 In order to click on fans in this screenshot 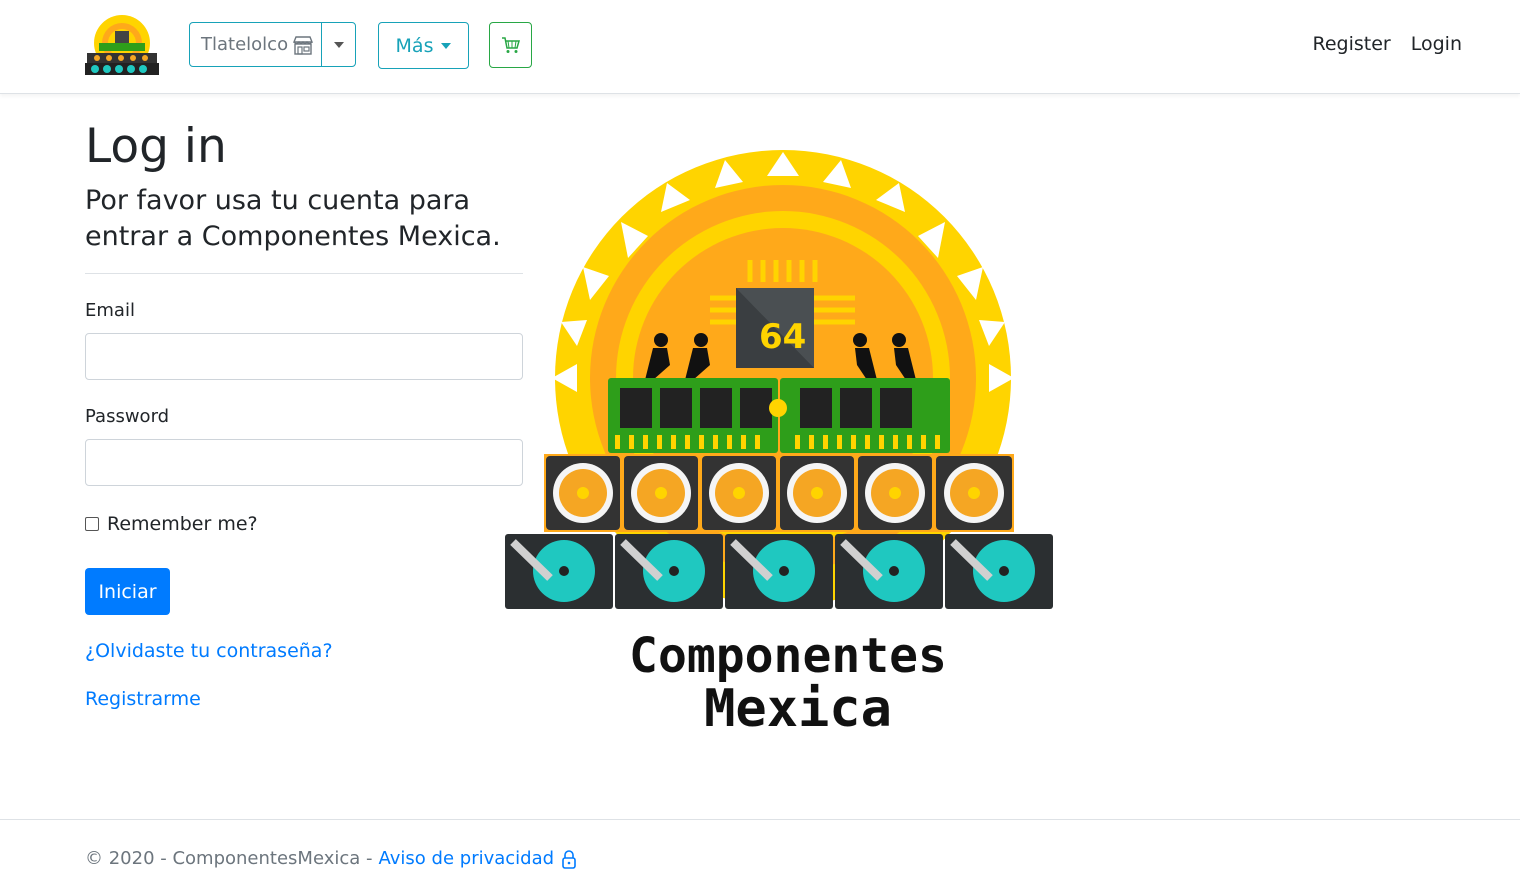, I will do `click(779, 493)`.